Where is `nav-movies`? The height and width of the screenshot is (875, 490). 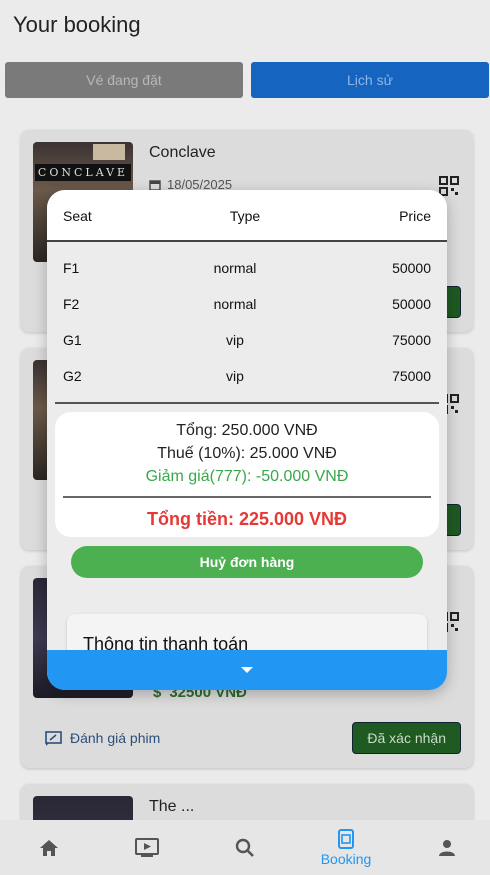
nav-movies is located at coordinates (147, 847).